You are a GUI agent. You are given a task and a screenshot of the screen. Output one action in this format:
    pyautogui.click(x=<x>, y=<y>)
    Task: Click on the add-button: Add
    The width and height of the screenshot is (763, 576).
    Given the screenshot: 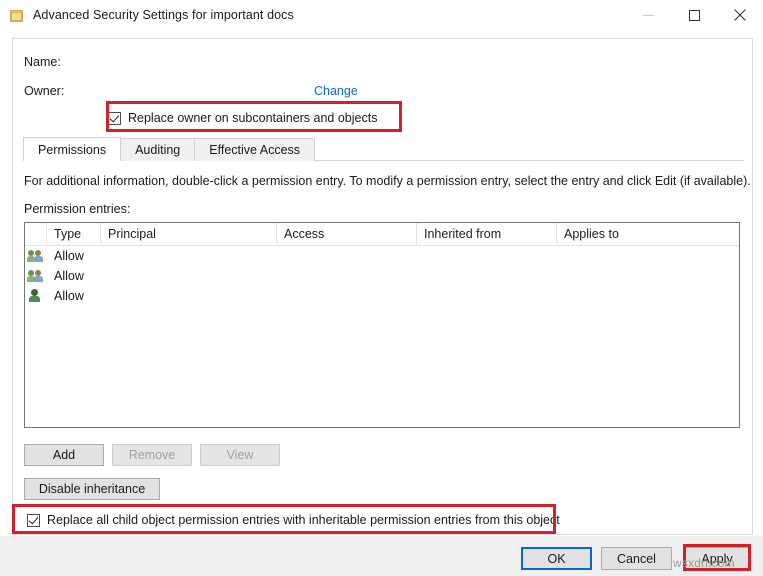 What is the action you would take?
    pyautogui.click(x=64, y=455)
    